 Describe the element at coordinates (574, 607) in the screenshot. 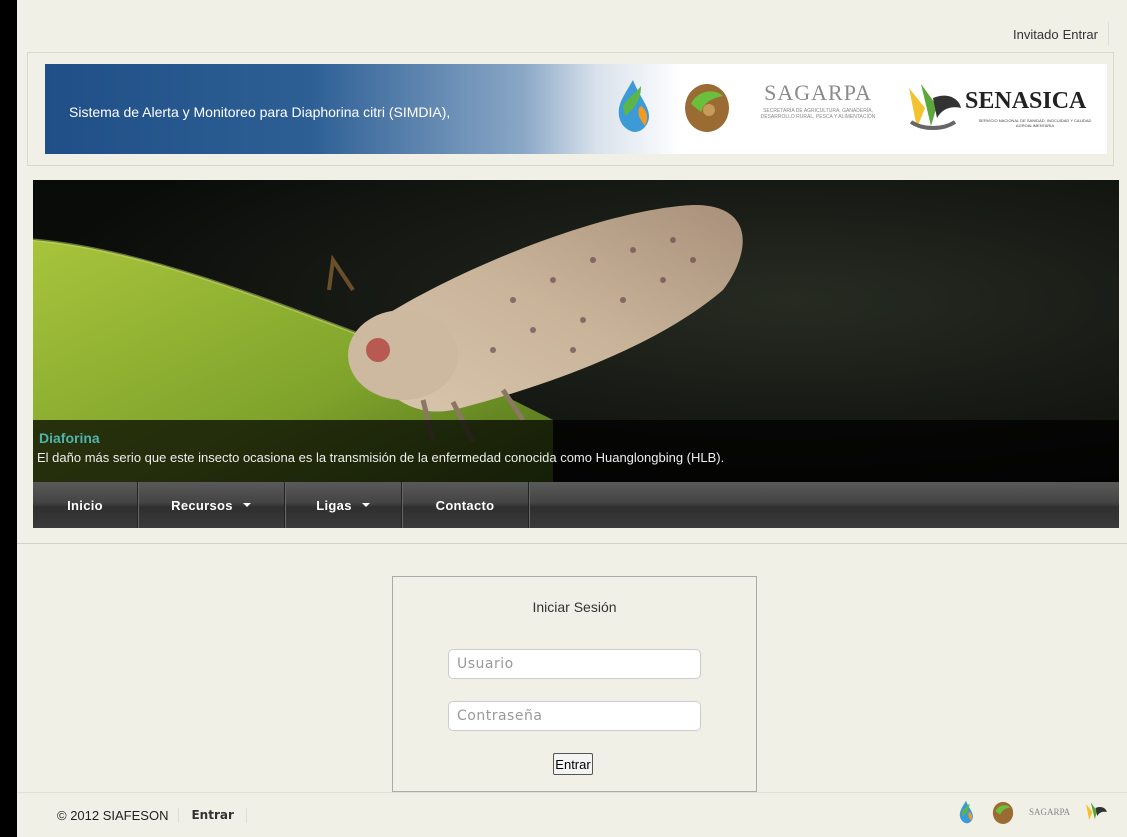

I see `login-title: Iniciar Sesión` at that location.